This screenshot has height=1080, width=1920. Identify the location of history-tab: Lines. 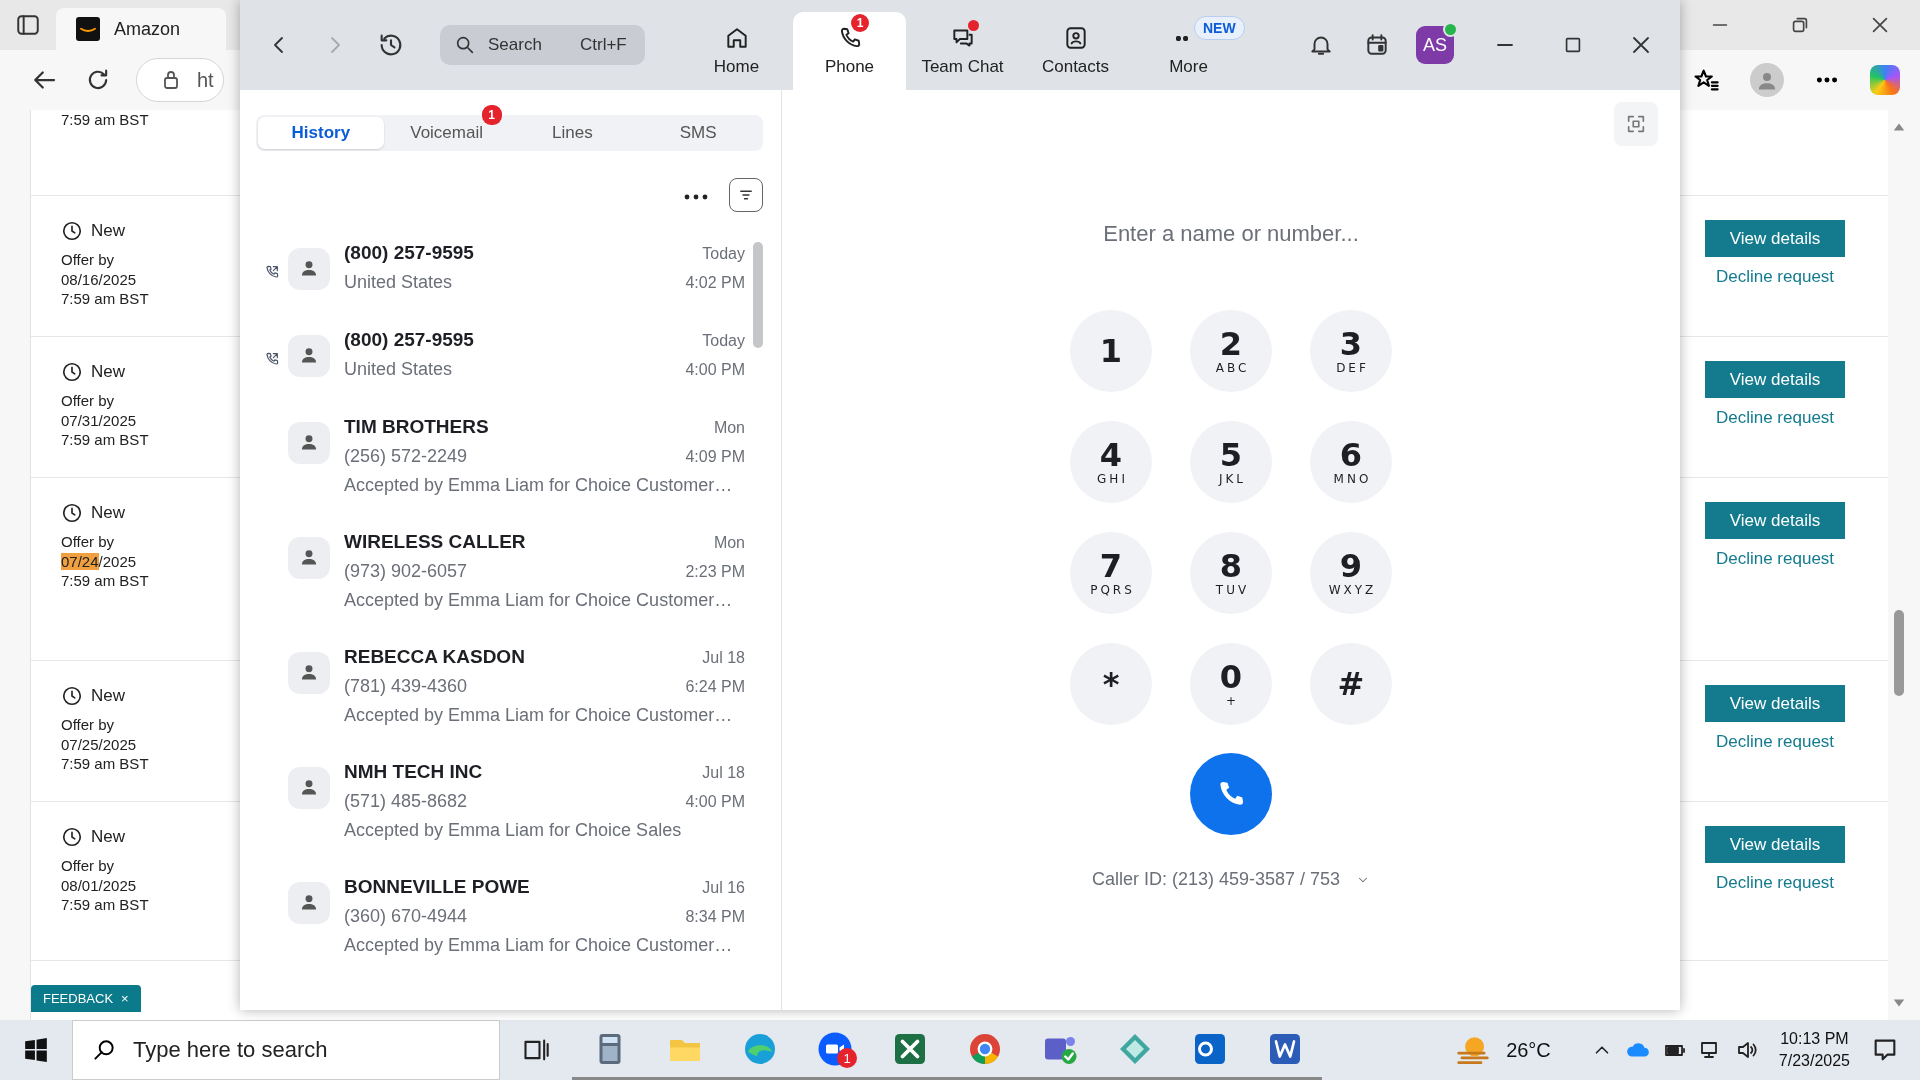
(572, 133).